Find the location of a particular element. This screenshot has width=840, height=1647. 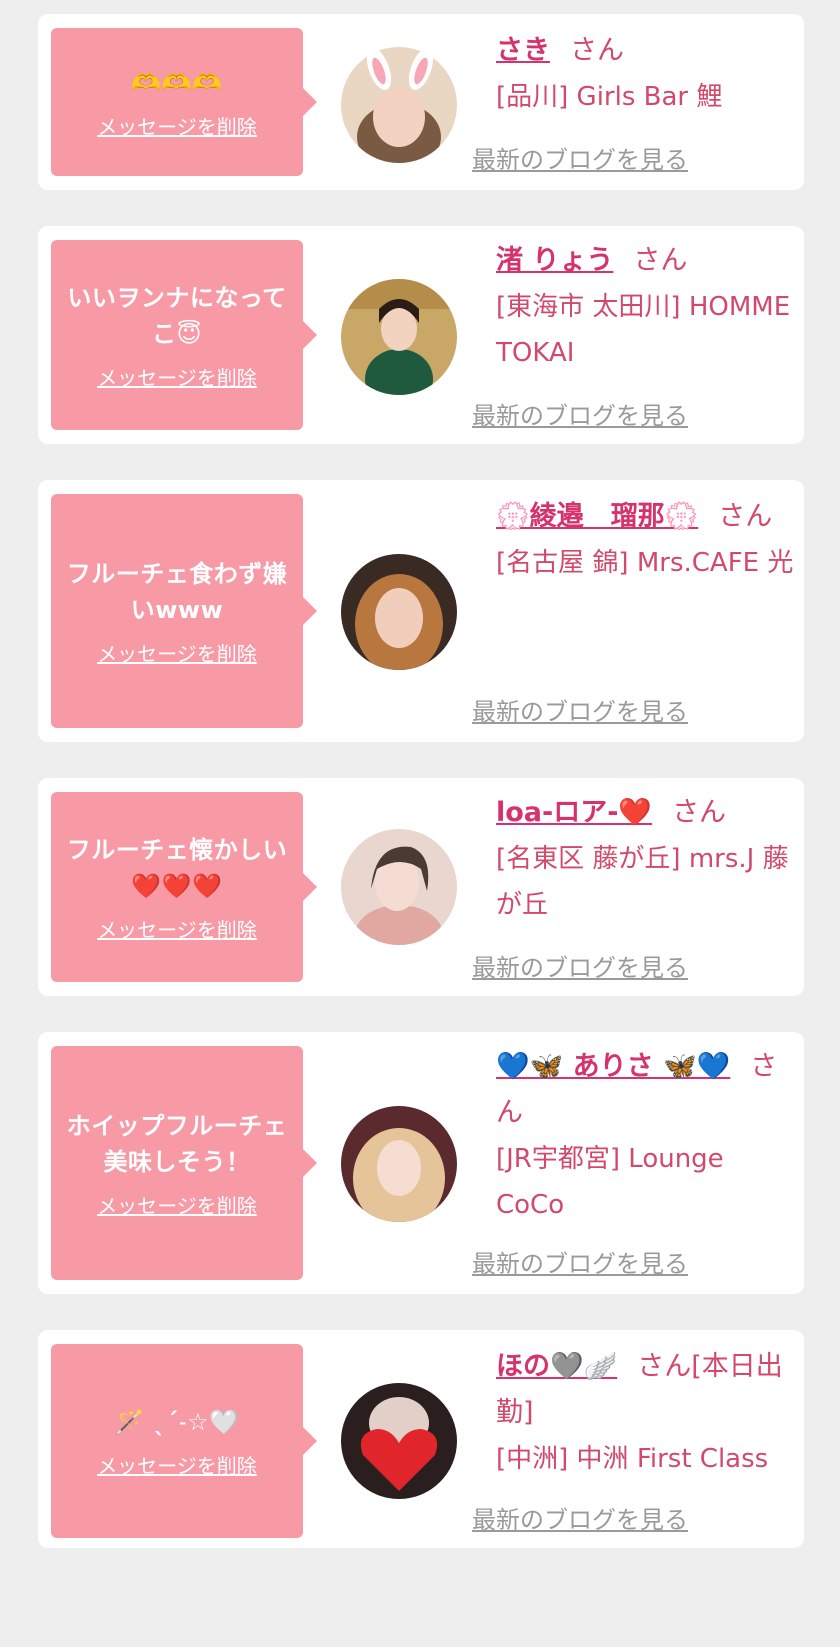

sender-name-link: さき is located at coordinates (523, 50).